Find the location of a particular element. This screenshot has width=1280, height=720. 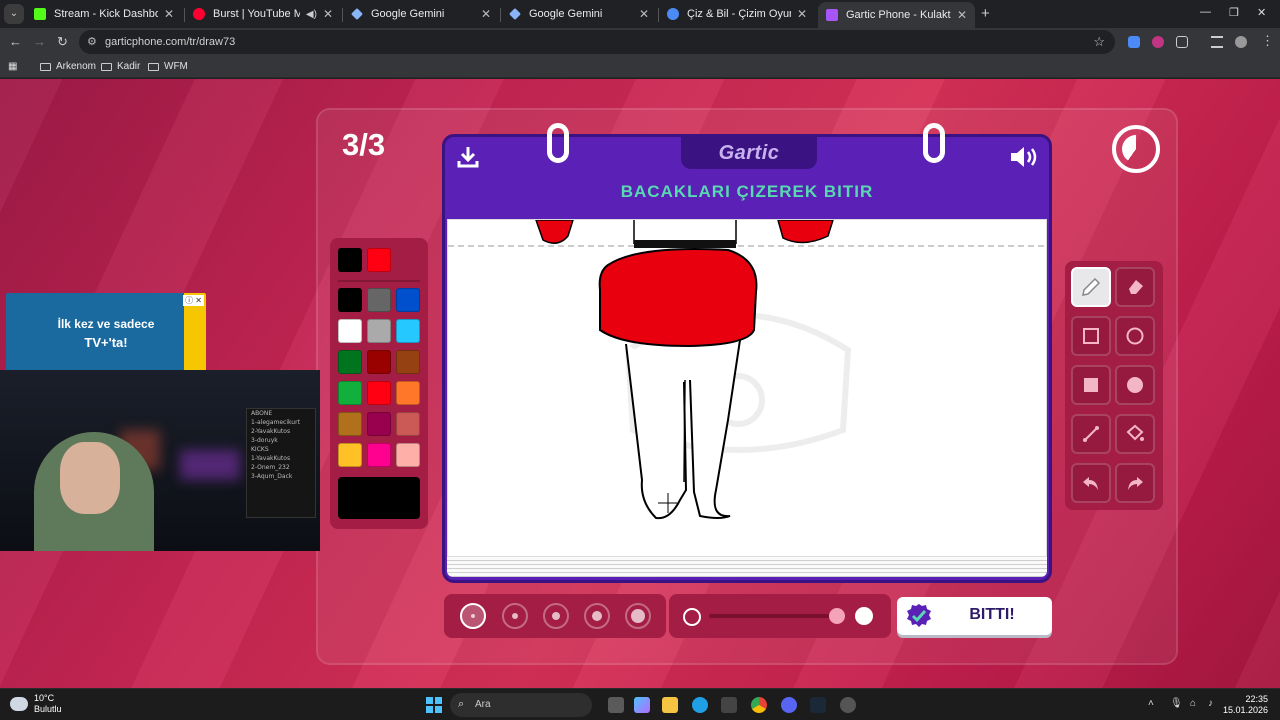

ellipse-outline-tool is located at coordinates (1135, 336).